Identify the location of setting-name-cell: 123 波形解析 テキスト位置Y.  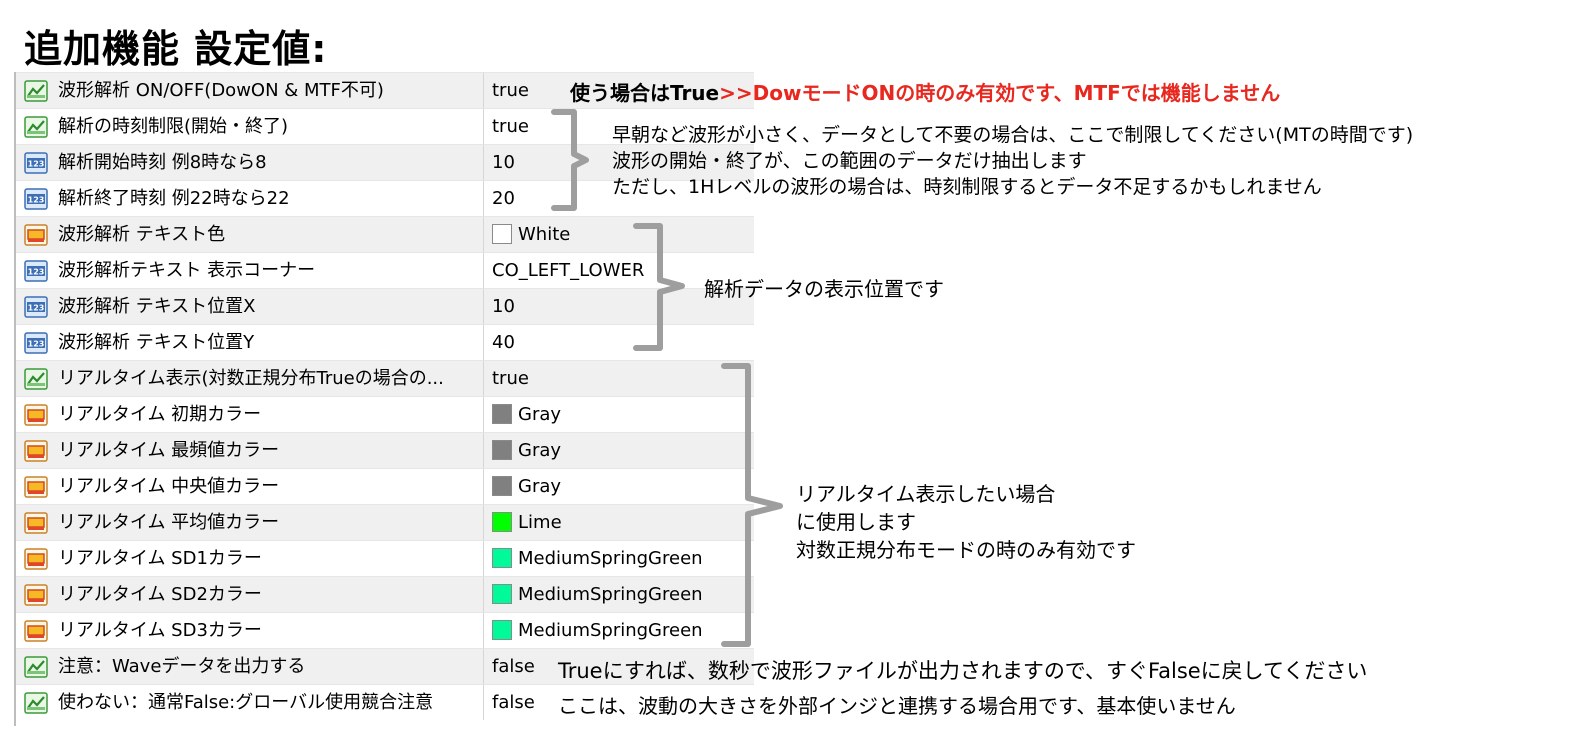
(250, 342).